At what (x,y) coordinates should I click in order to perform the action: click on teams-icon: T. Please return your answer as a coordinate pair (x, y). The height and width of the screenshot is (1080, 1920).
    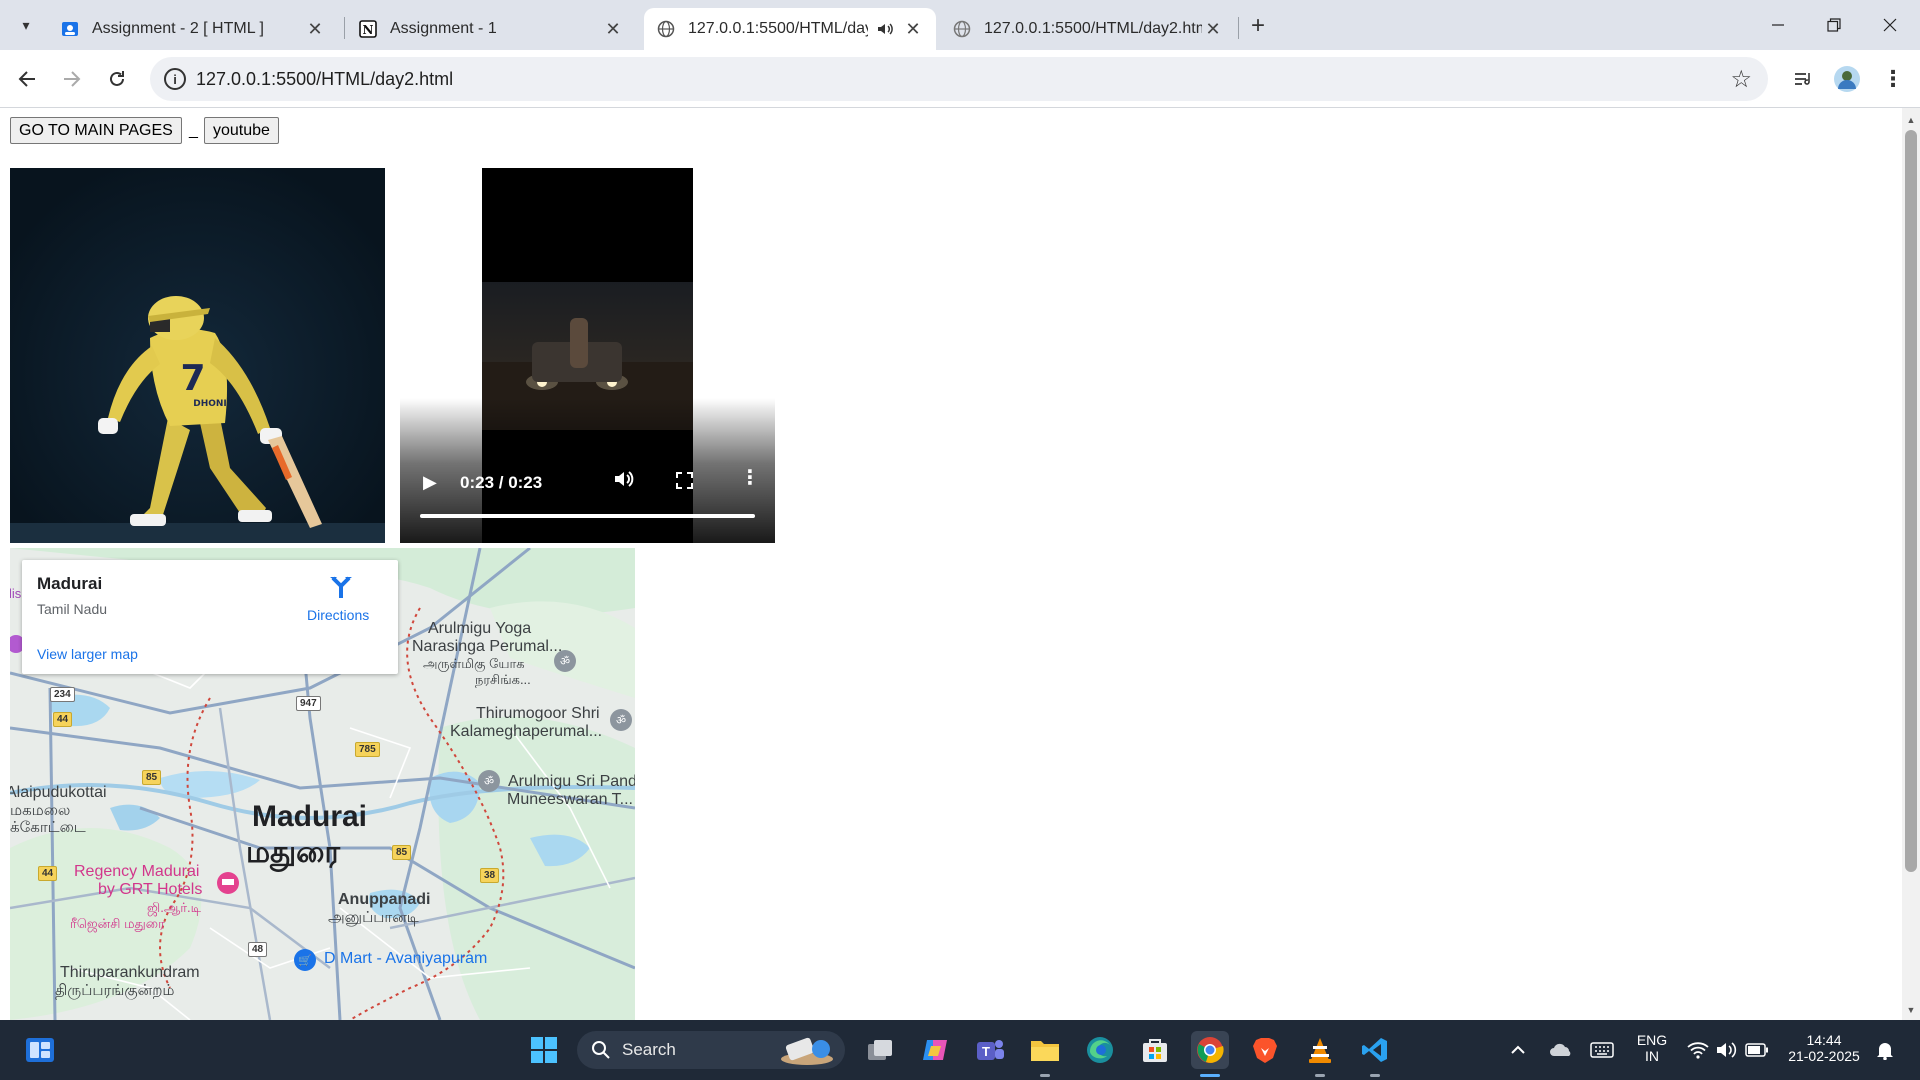
    Looking at the image, I should click on (990, 1050).